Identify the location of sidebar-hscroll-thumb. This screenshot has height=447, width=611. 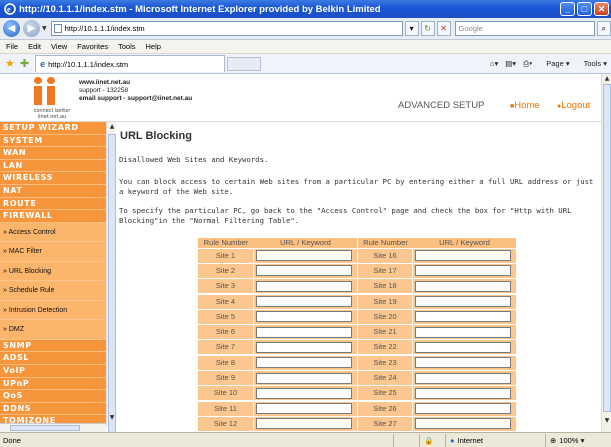
(45, 428).